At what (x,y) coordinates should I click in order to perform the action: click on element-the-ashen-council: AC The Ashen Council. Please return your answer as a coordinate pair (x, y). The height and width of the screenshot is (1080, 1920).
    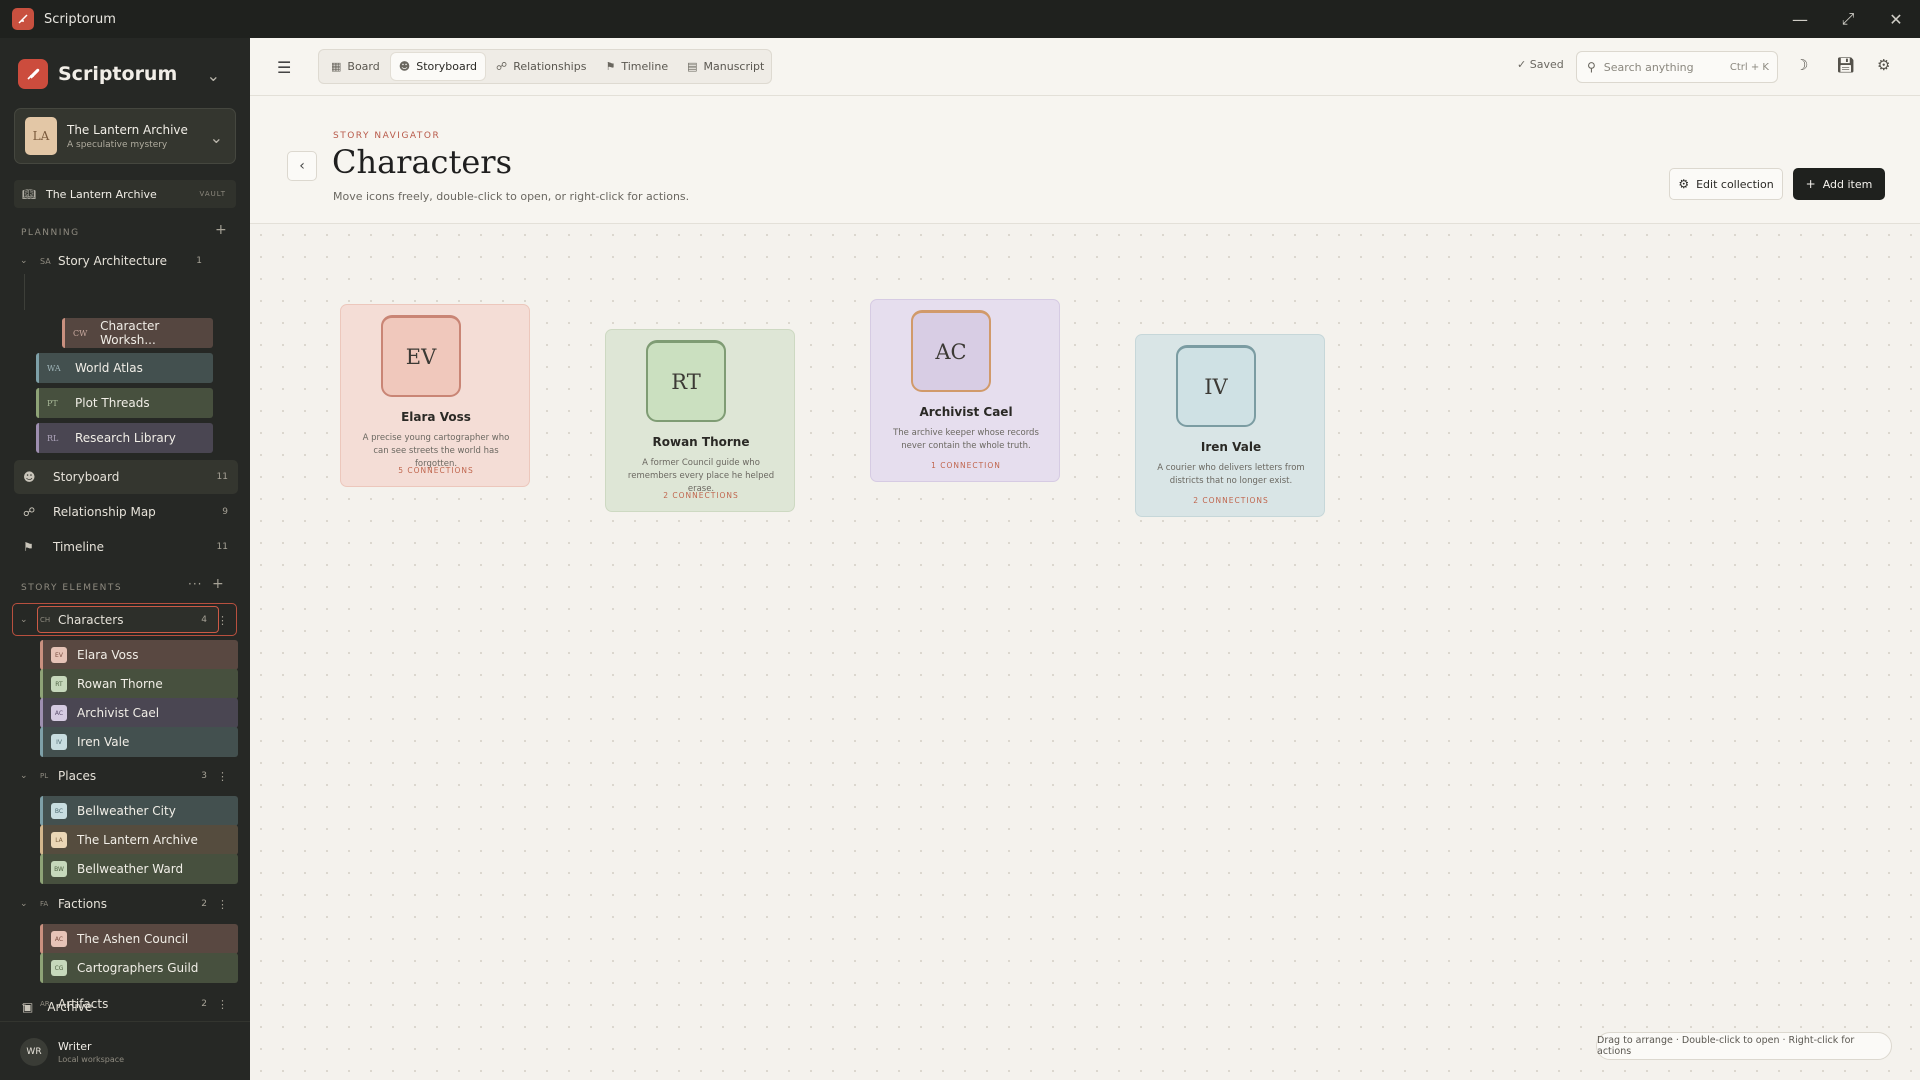
    Looking at the image, I should click on (139, 939).